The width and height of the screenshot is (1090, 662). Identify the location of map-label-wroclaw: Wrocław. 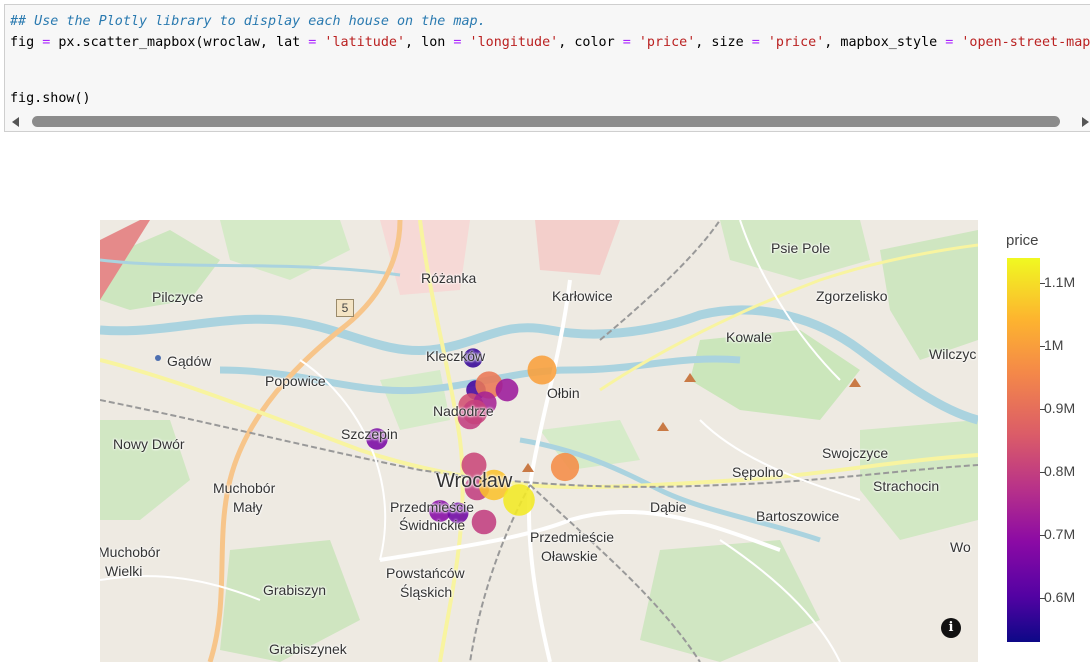
(474, 481).